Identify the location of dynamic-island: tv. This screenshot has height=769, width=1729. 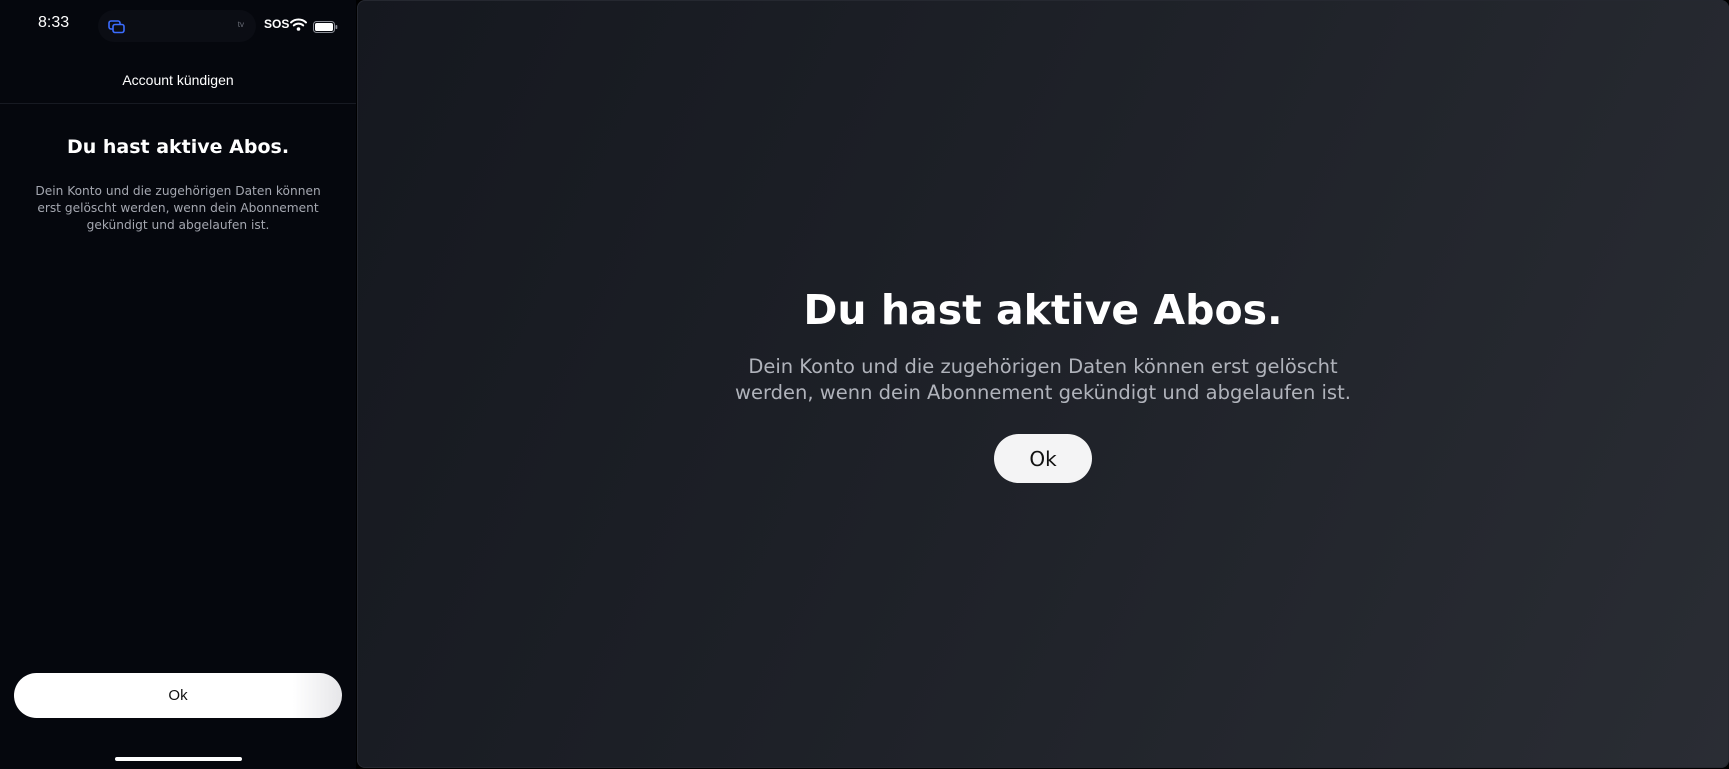
(177, 26).